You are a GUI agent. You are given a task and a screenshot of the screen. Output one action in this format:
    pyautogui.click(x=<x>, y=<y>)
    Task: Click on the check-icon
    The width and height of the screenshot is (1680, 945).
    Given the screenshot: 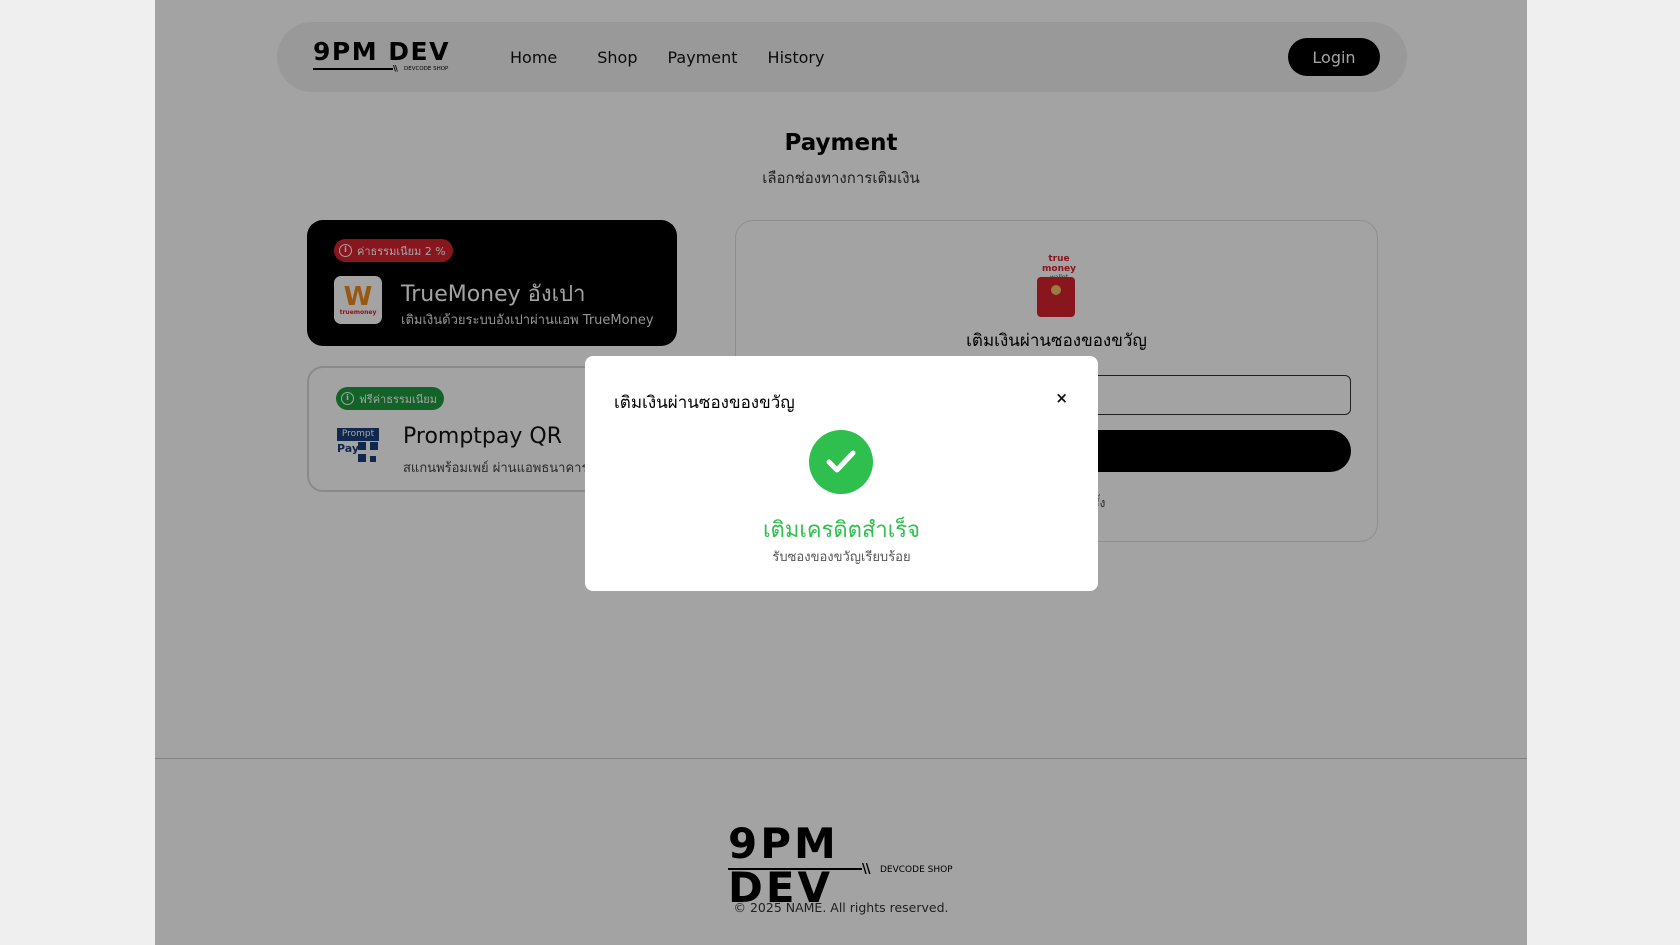 What is the action you would take?
    pyautogui.click(x=841, y=461)
    